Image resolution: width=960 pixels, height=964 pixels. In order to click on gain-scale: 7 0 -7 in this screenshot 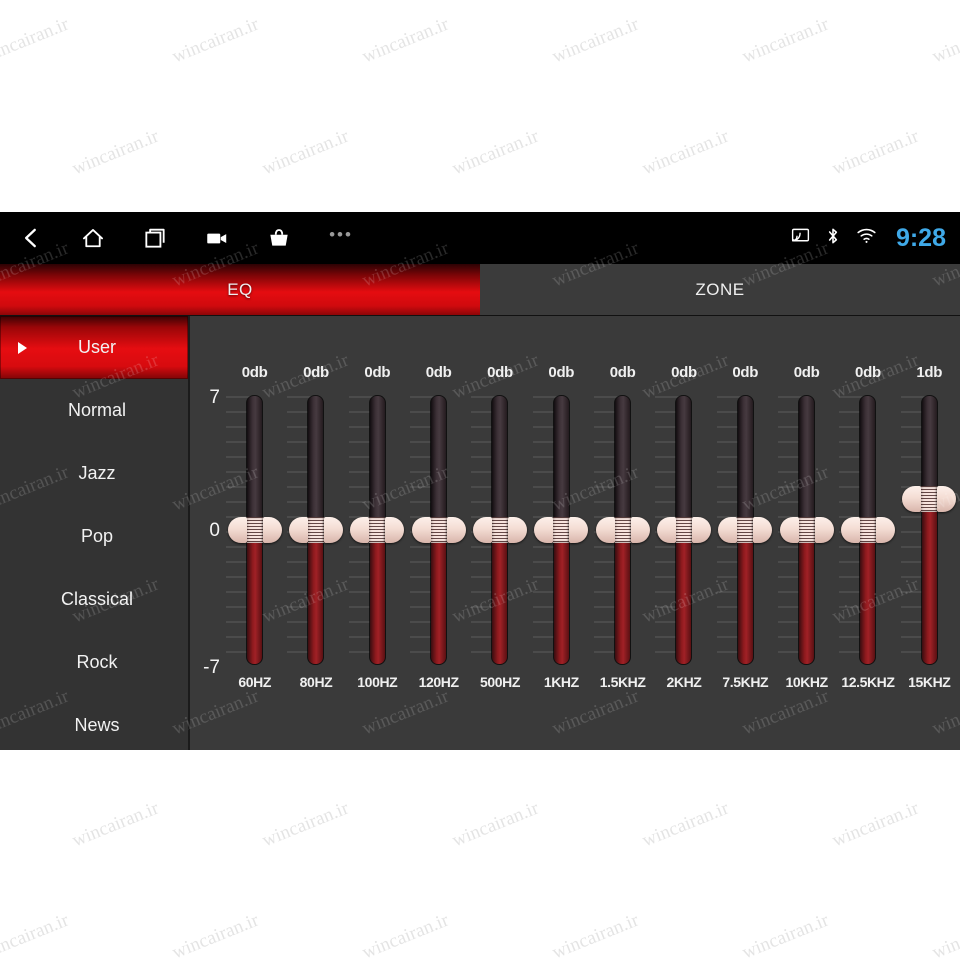, I will do `click(207, 532)`.